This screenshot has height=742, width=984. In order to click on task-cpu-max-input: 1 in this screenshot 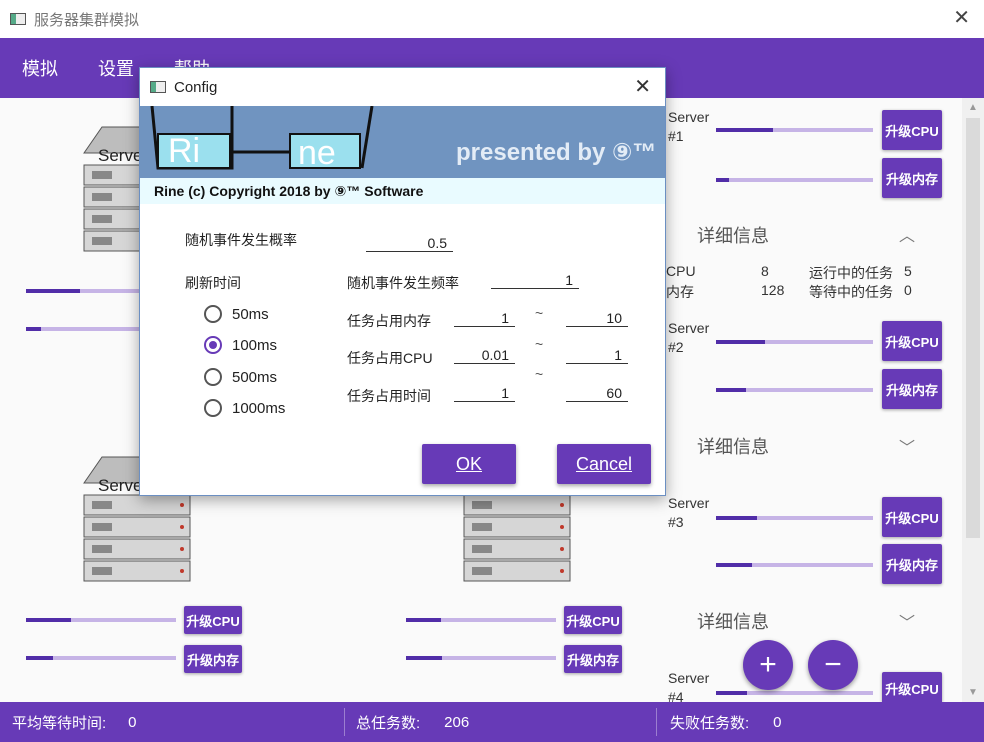, I will do `click(597, 354)`.